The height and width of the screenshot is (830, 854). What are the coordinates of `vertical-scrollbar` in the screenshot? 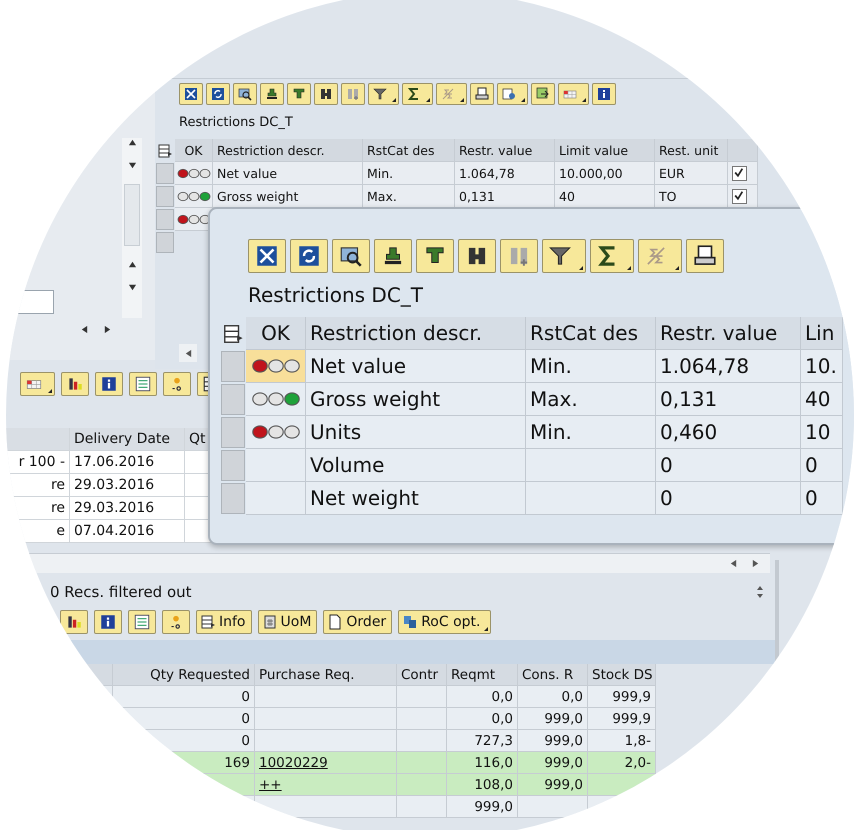 It's located at (132, 228).